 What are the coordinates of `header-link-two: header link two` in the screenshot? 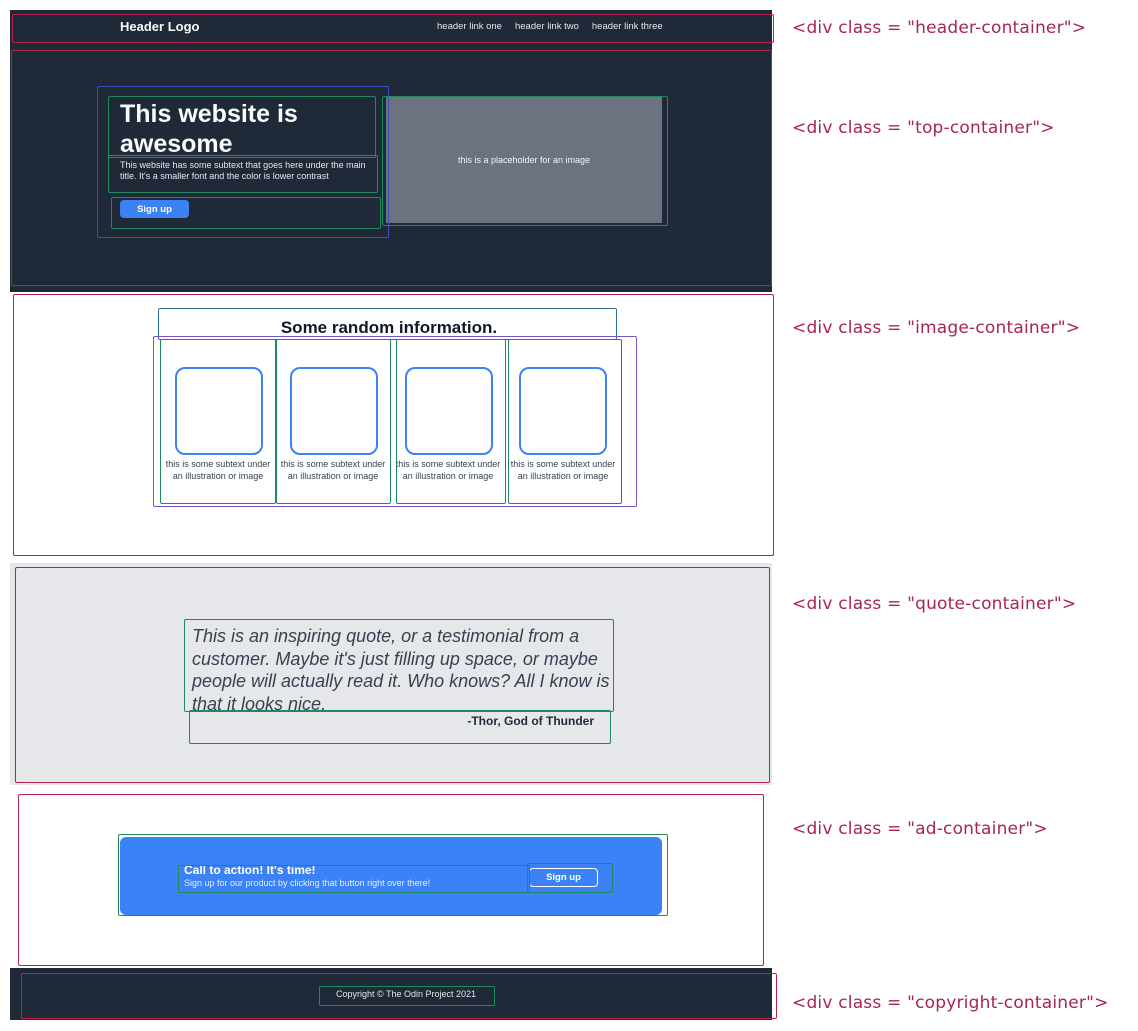 It's located at (547, 26).